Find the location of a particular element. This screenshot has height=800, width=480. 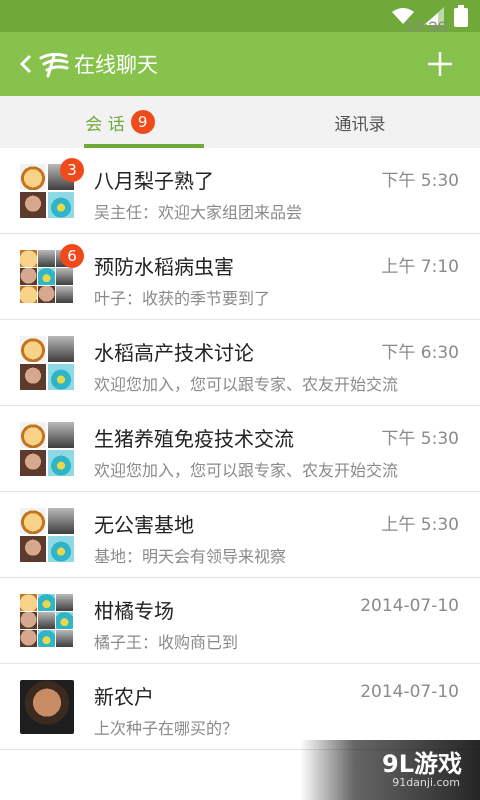

conversation-time: 上午 5:30 is located at coordinates (420, 525).